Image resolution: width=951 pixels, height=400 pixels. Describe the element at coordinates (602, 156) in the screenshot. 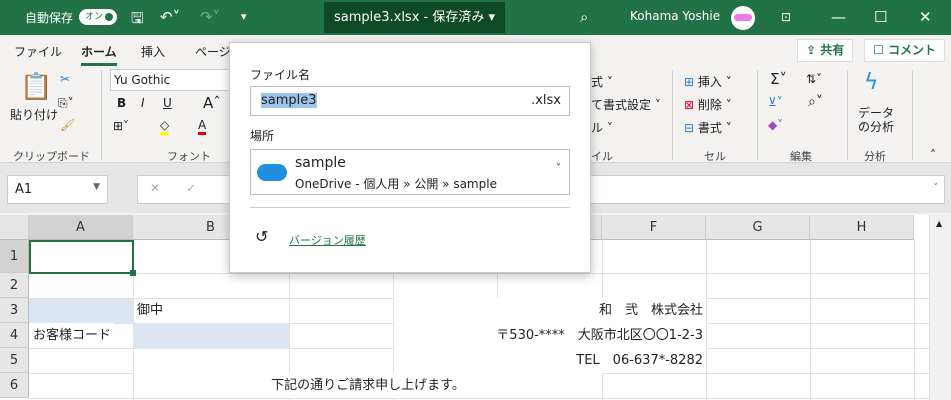

I see `group-style: イル` at that location.